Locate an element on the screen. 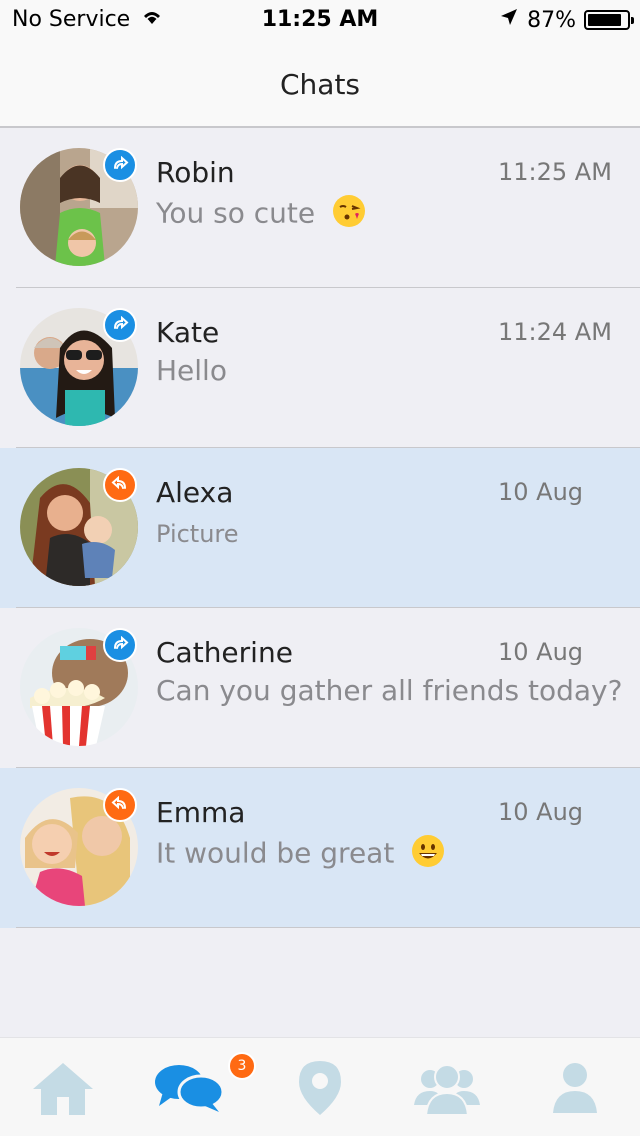 The width and height of the screenshot is (640, 1136). message-time: 11:24 AM is located at coordinates (555, 332).